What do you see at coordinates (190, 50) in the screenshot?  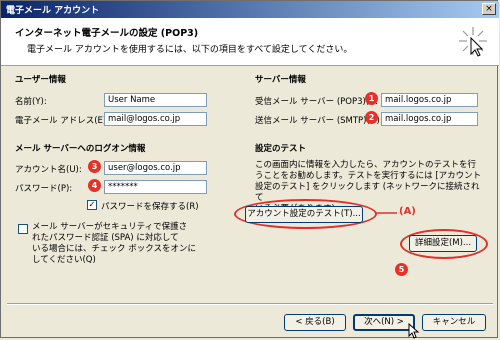 I see `page-subtitle: 電子メール アカウントを使用するには、以下の項目をすべて設定してください。` at bounding box center [190, 50].